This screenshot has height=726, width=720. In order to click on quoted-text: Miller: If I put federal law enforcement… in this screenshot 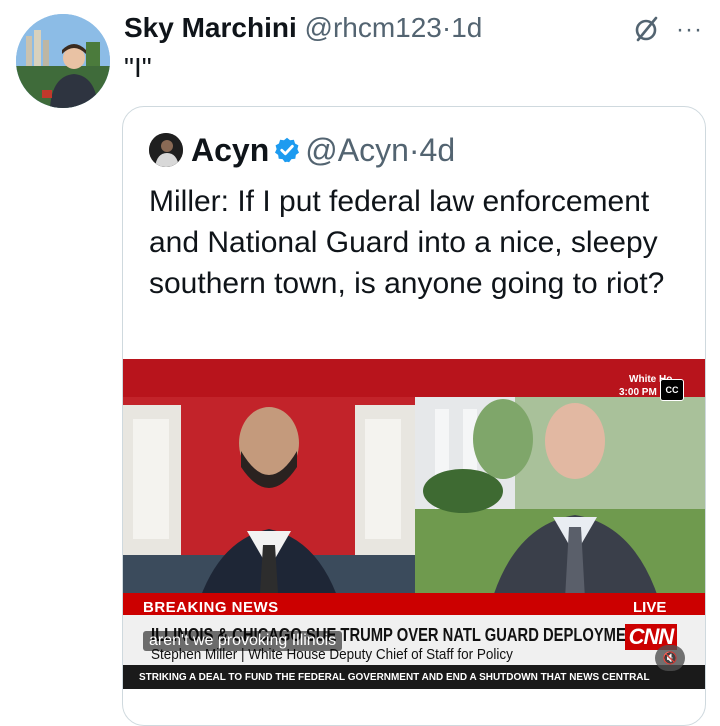, I will do `click(407, 242)`.